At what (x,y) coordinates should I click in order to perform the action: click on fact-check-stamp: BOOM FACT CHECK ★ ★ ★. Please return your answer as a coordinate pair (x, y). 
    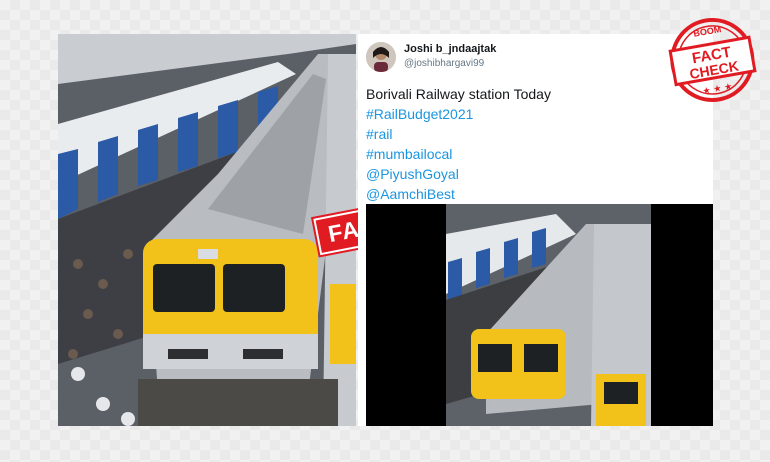
    Looking at the image, I should click on (712, 58).